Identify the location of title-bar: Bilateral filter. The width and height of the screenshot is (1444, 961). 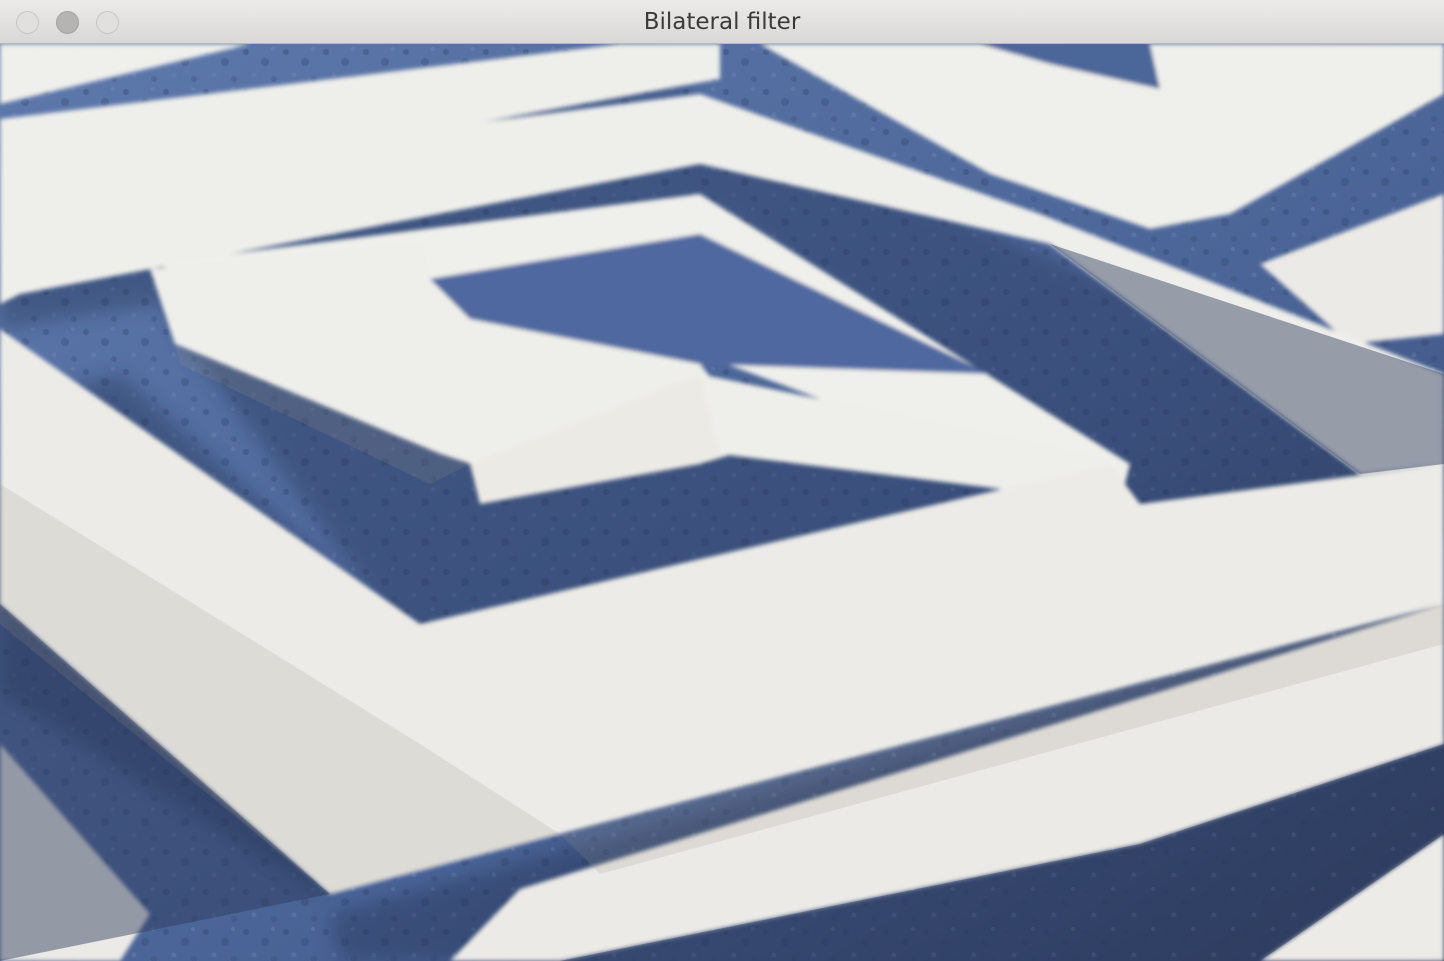
(722, 22).